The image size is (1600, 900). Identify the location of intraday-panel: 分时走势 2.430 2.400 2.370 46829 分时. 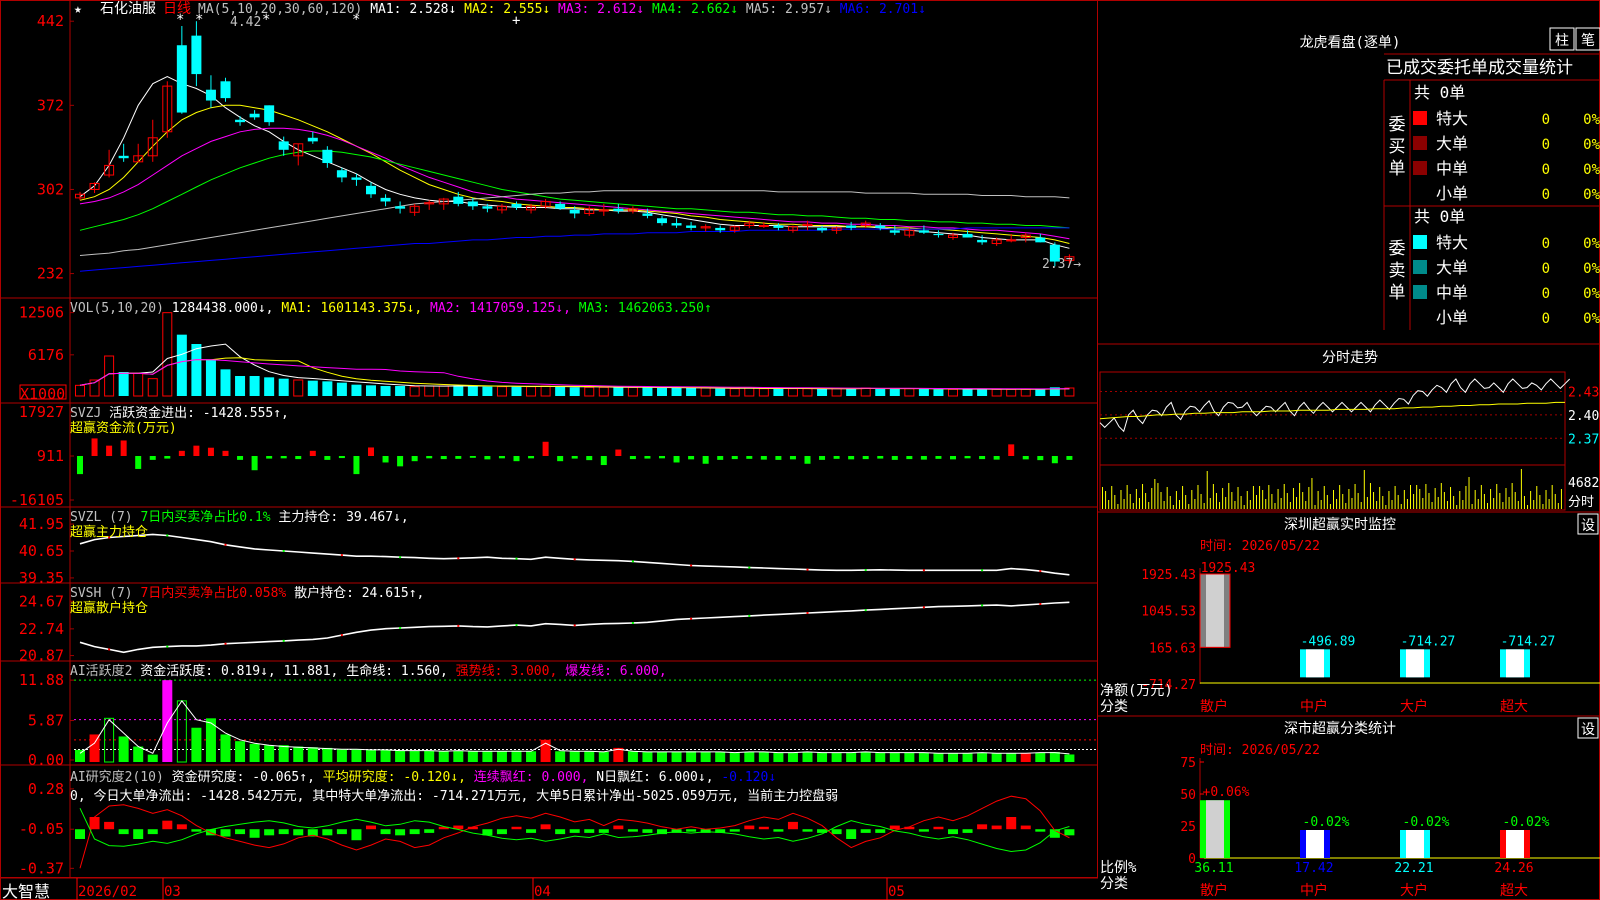
(1349, 430).